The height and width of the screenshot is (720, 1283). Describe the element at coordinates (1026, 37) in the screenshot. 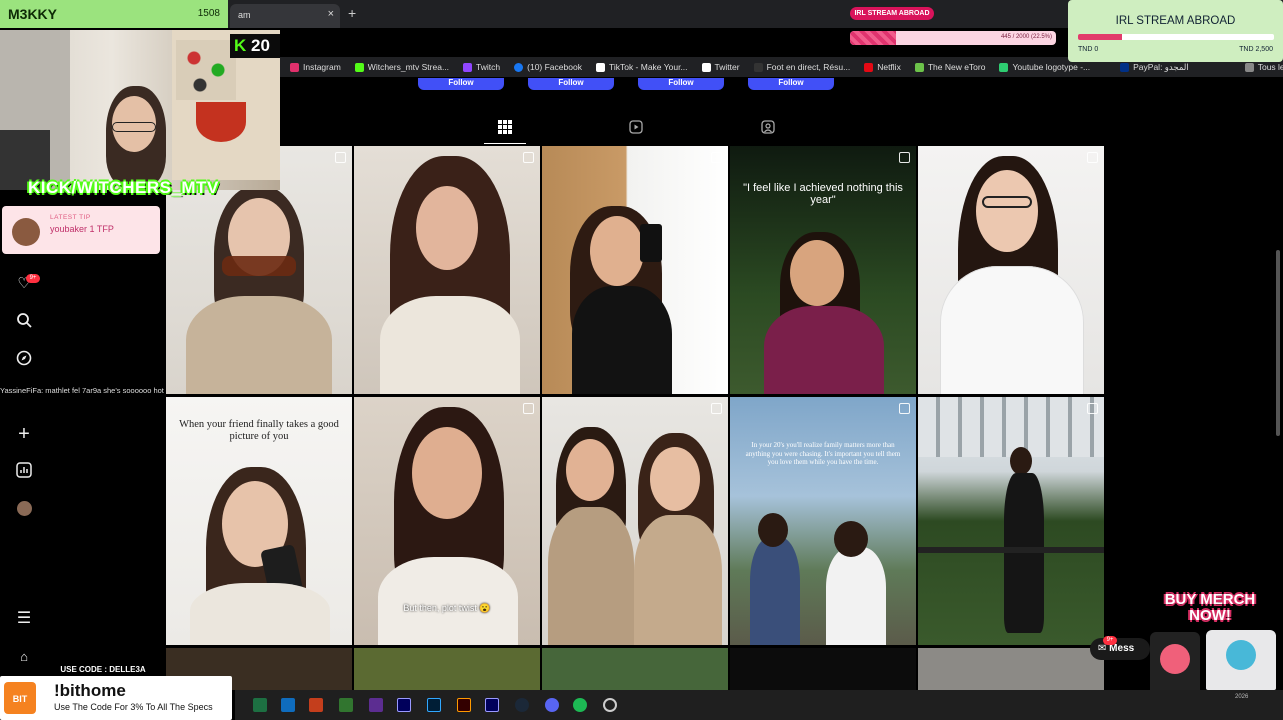

I see `goal-progress-text: 445 / 2000 (22.5%)` at that location.